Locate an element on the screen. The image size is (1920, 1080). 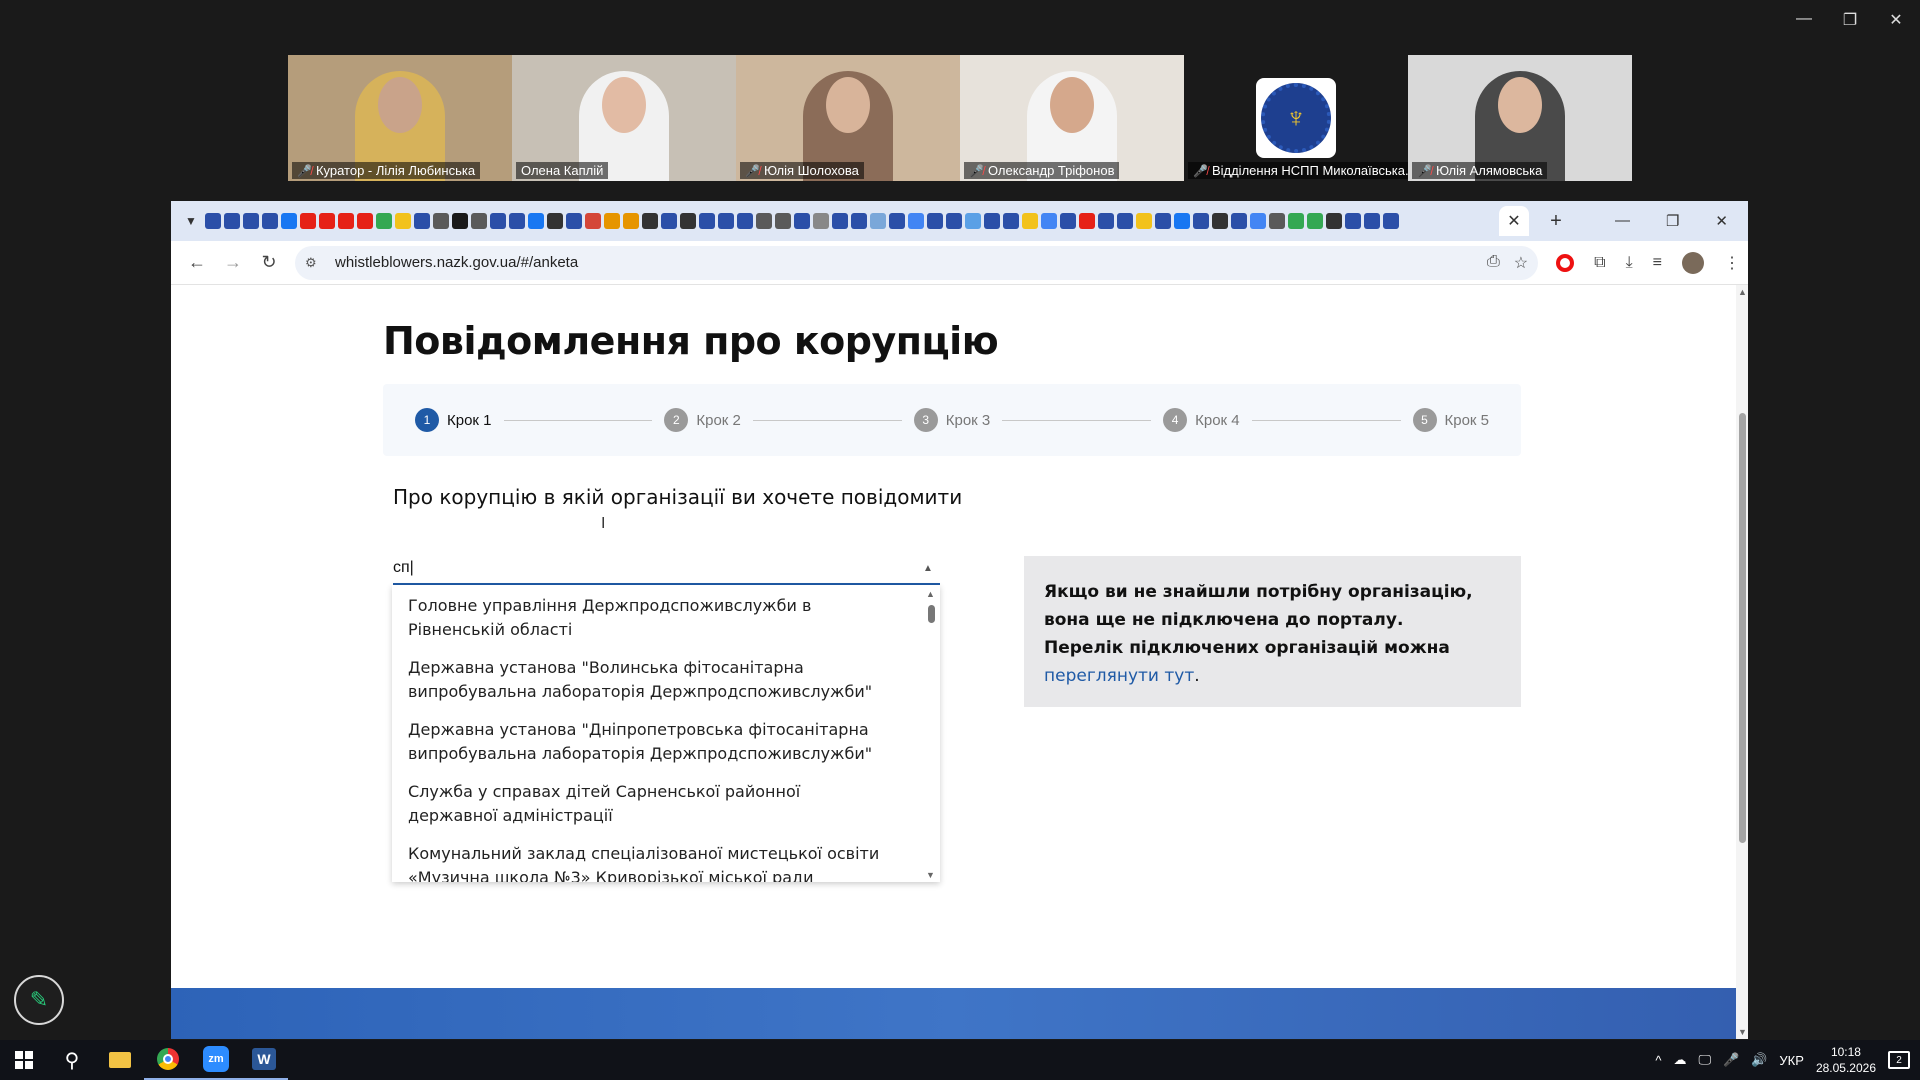
site-info-icon: ⚙ is located at coordinates (317, 263).